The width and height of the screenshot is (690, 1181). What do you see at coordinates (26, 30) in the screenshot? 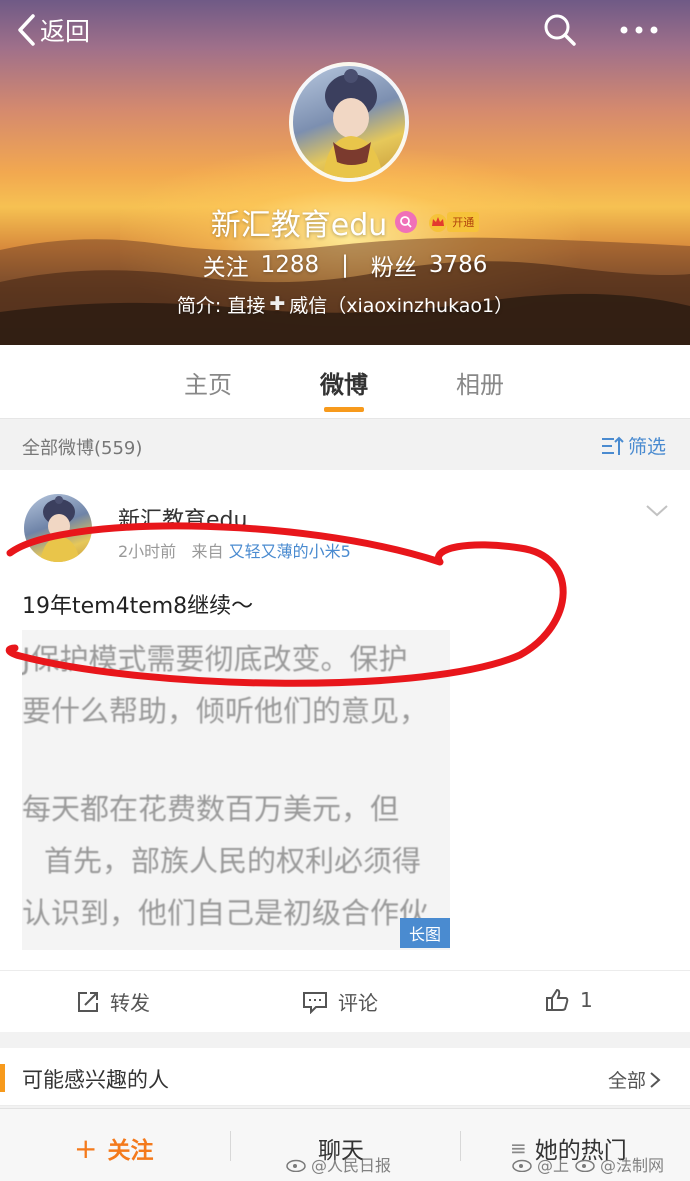
I see `chevron-left-icon` at bounding box center [26, 30].